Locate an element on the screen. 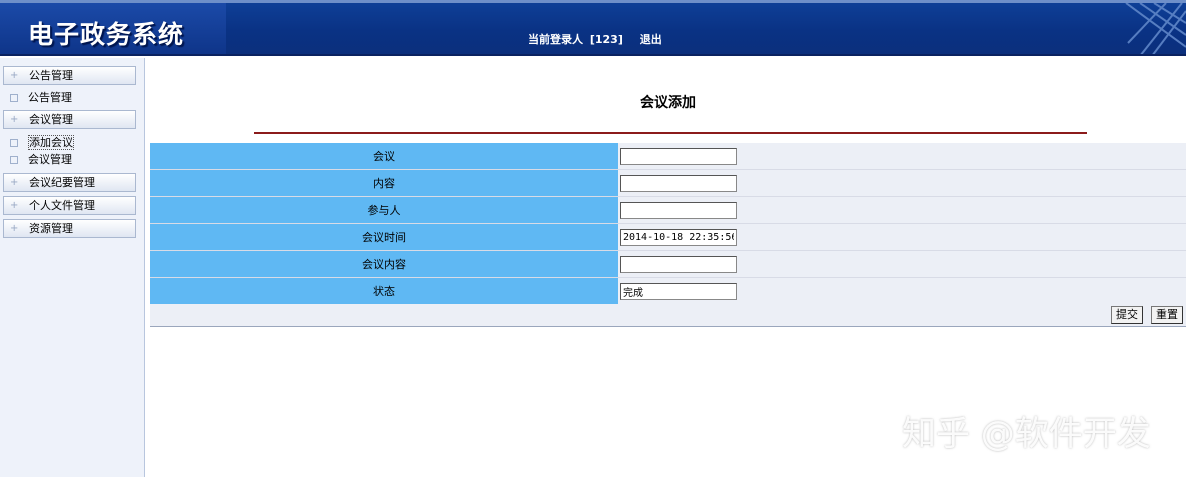  title-divider is located at coordinates (670, 133).